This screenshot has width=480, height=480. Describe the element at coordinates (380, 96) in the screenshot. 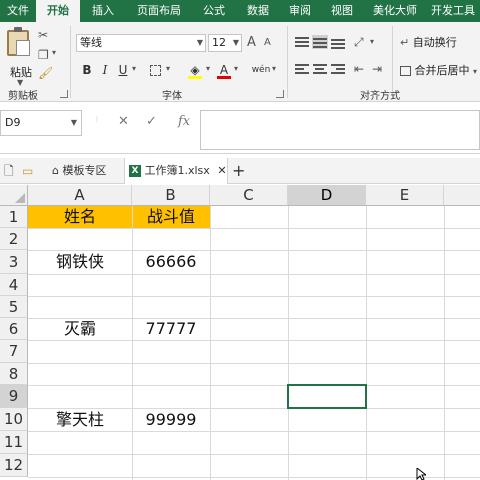

I see `alignment-group-label: 对齐方式` at that location.